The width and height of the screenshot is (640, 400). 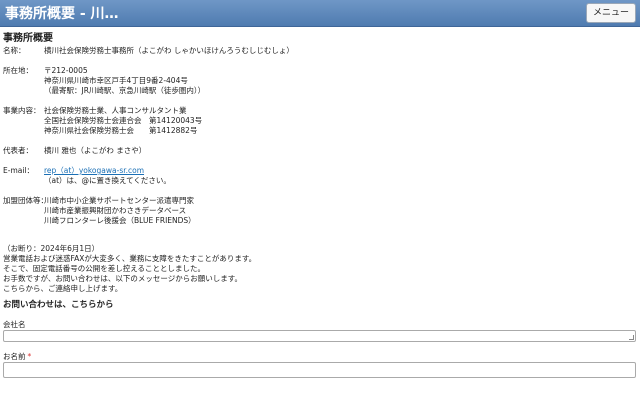 What do you see at coordinates (115, 210) in the screenshot?
I see `organization-line: 川崎市産業振興財団かわさきデータベース` at bounding box center [115, 210].